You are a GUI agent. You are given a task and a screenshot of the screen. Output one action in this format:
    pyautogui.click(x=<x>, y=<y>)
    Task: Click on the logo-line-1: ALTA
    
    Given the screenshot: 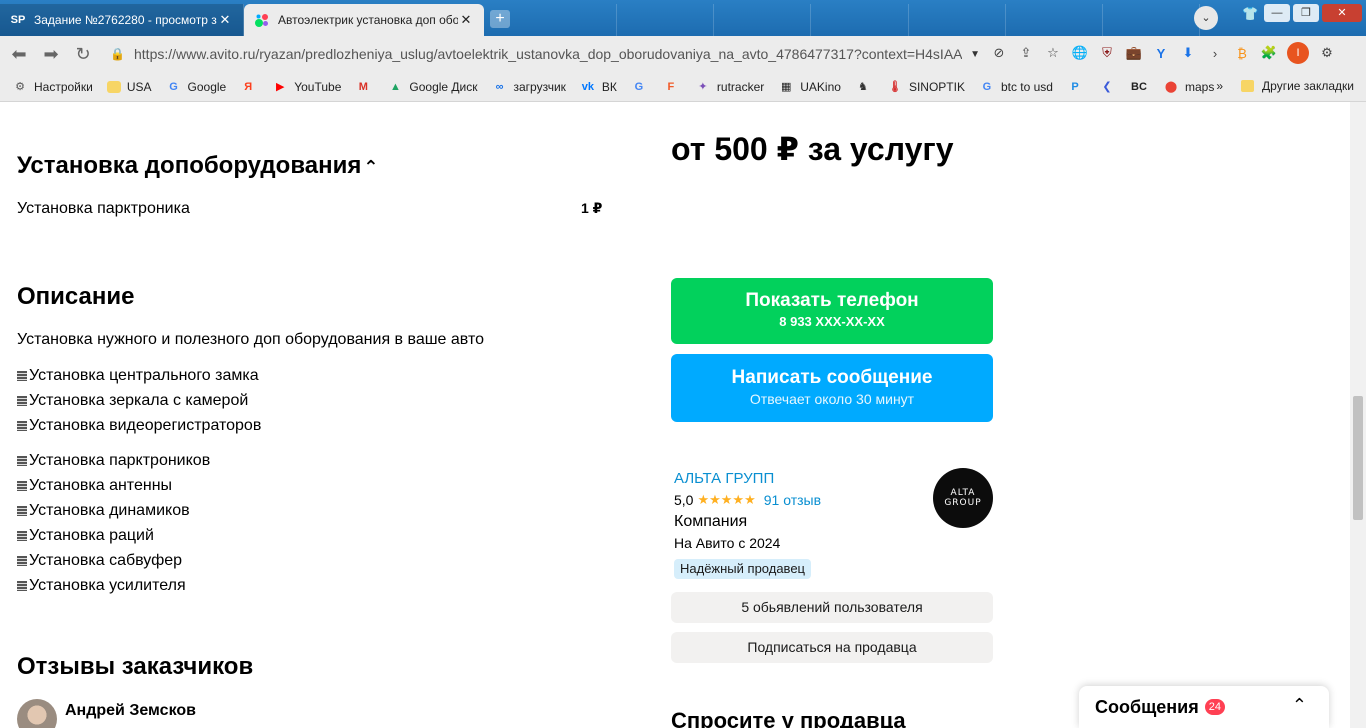 What is the action you would take?
    pyautogui.click(x=963, y=493)
    